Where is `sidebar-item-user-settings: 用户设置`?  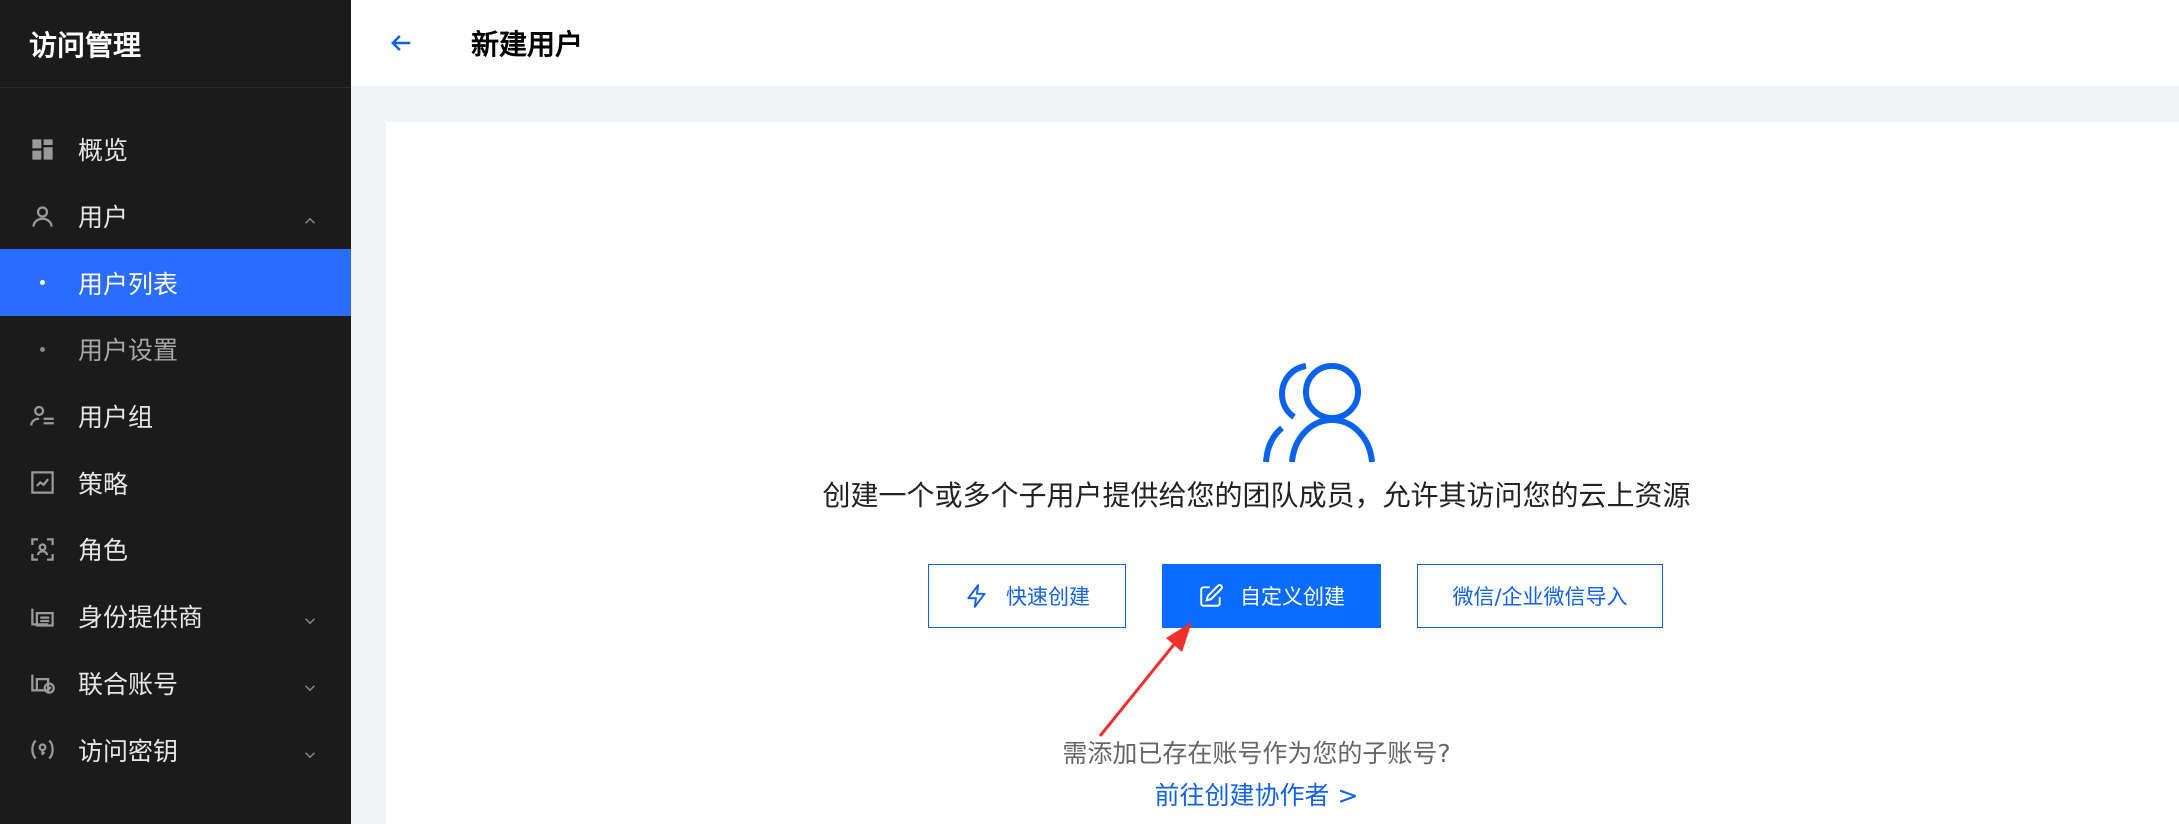
sidebar-item-user-settings: 用户设置 is located at coordinates (175, 349).